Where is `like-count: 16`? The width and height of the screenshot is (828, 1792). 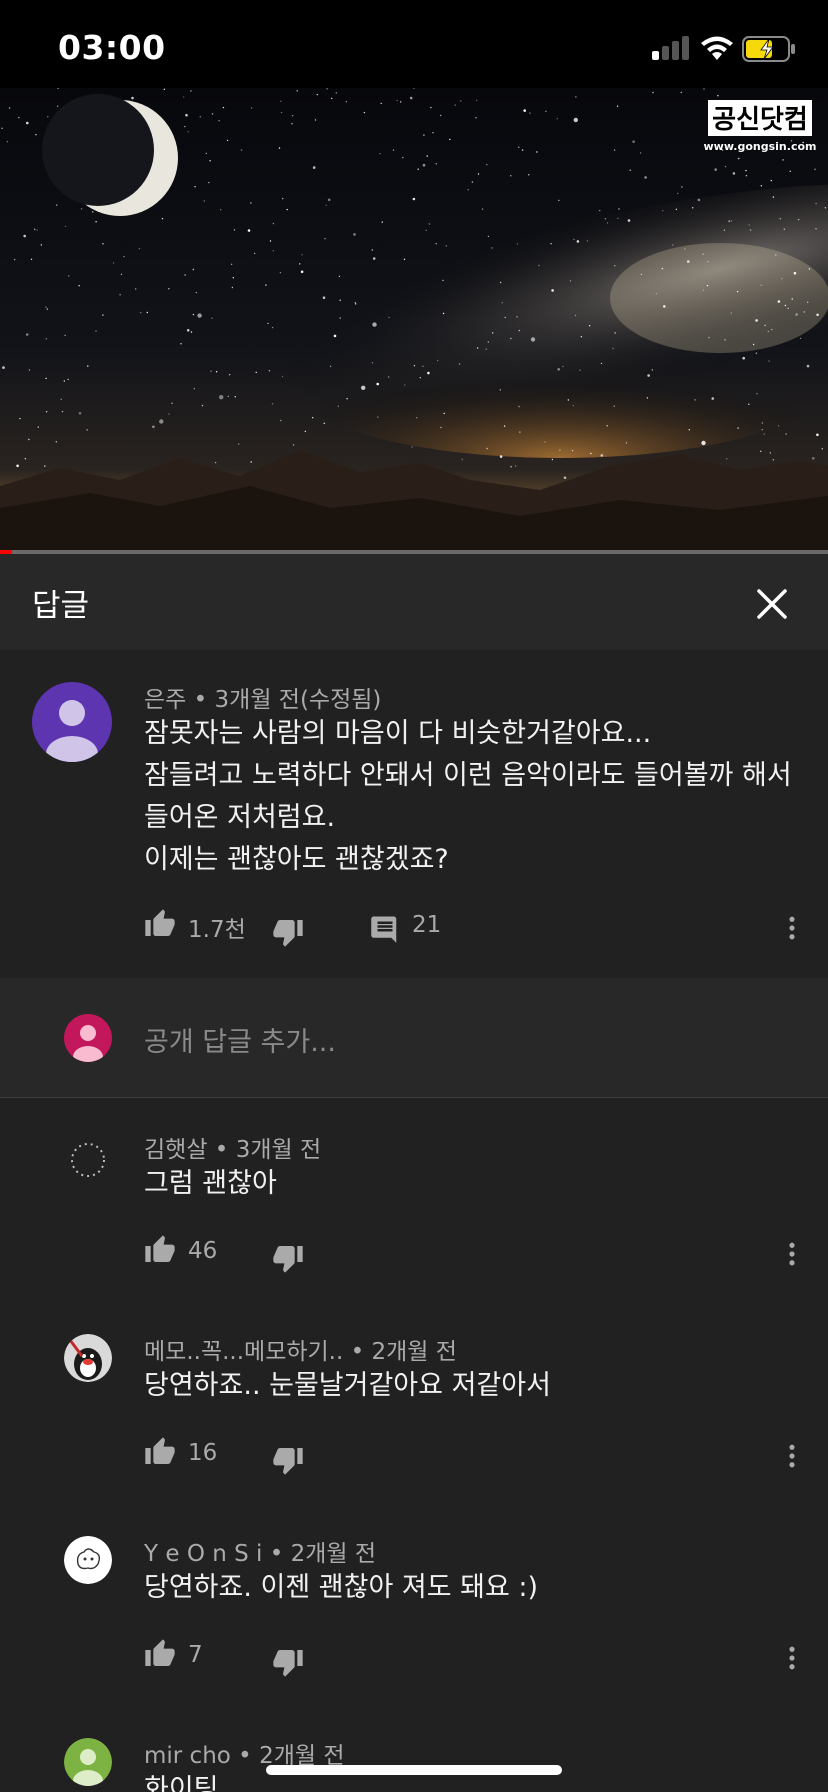 like-count: 16 is located at coordinates (203, 1453).